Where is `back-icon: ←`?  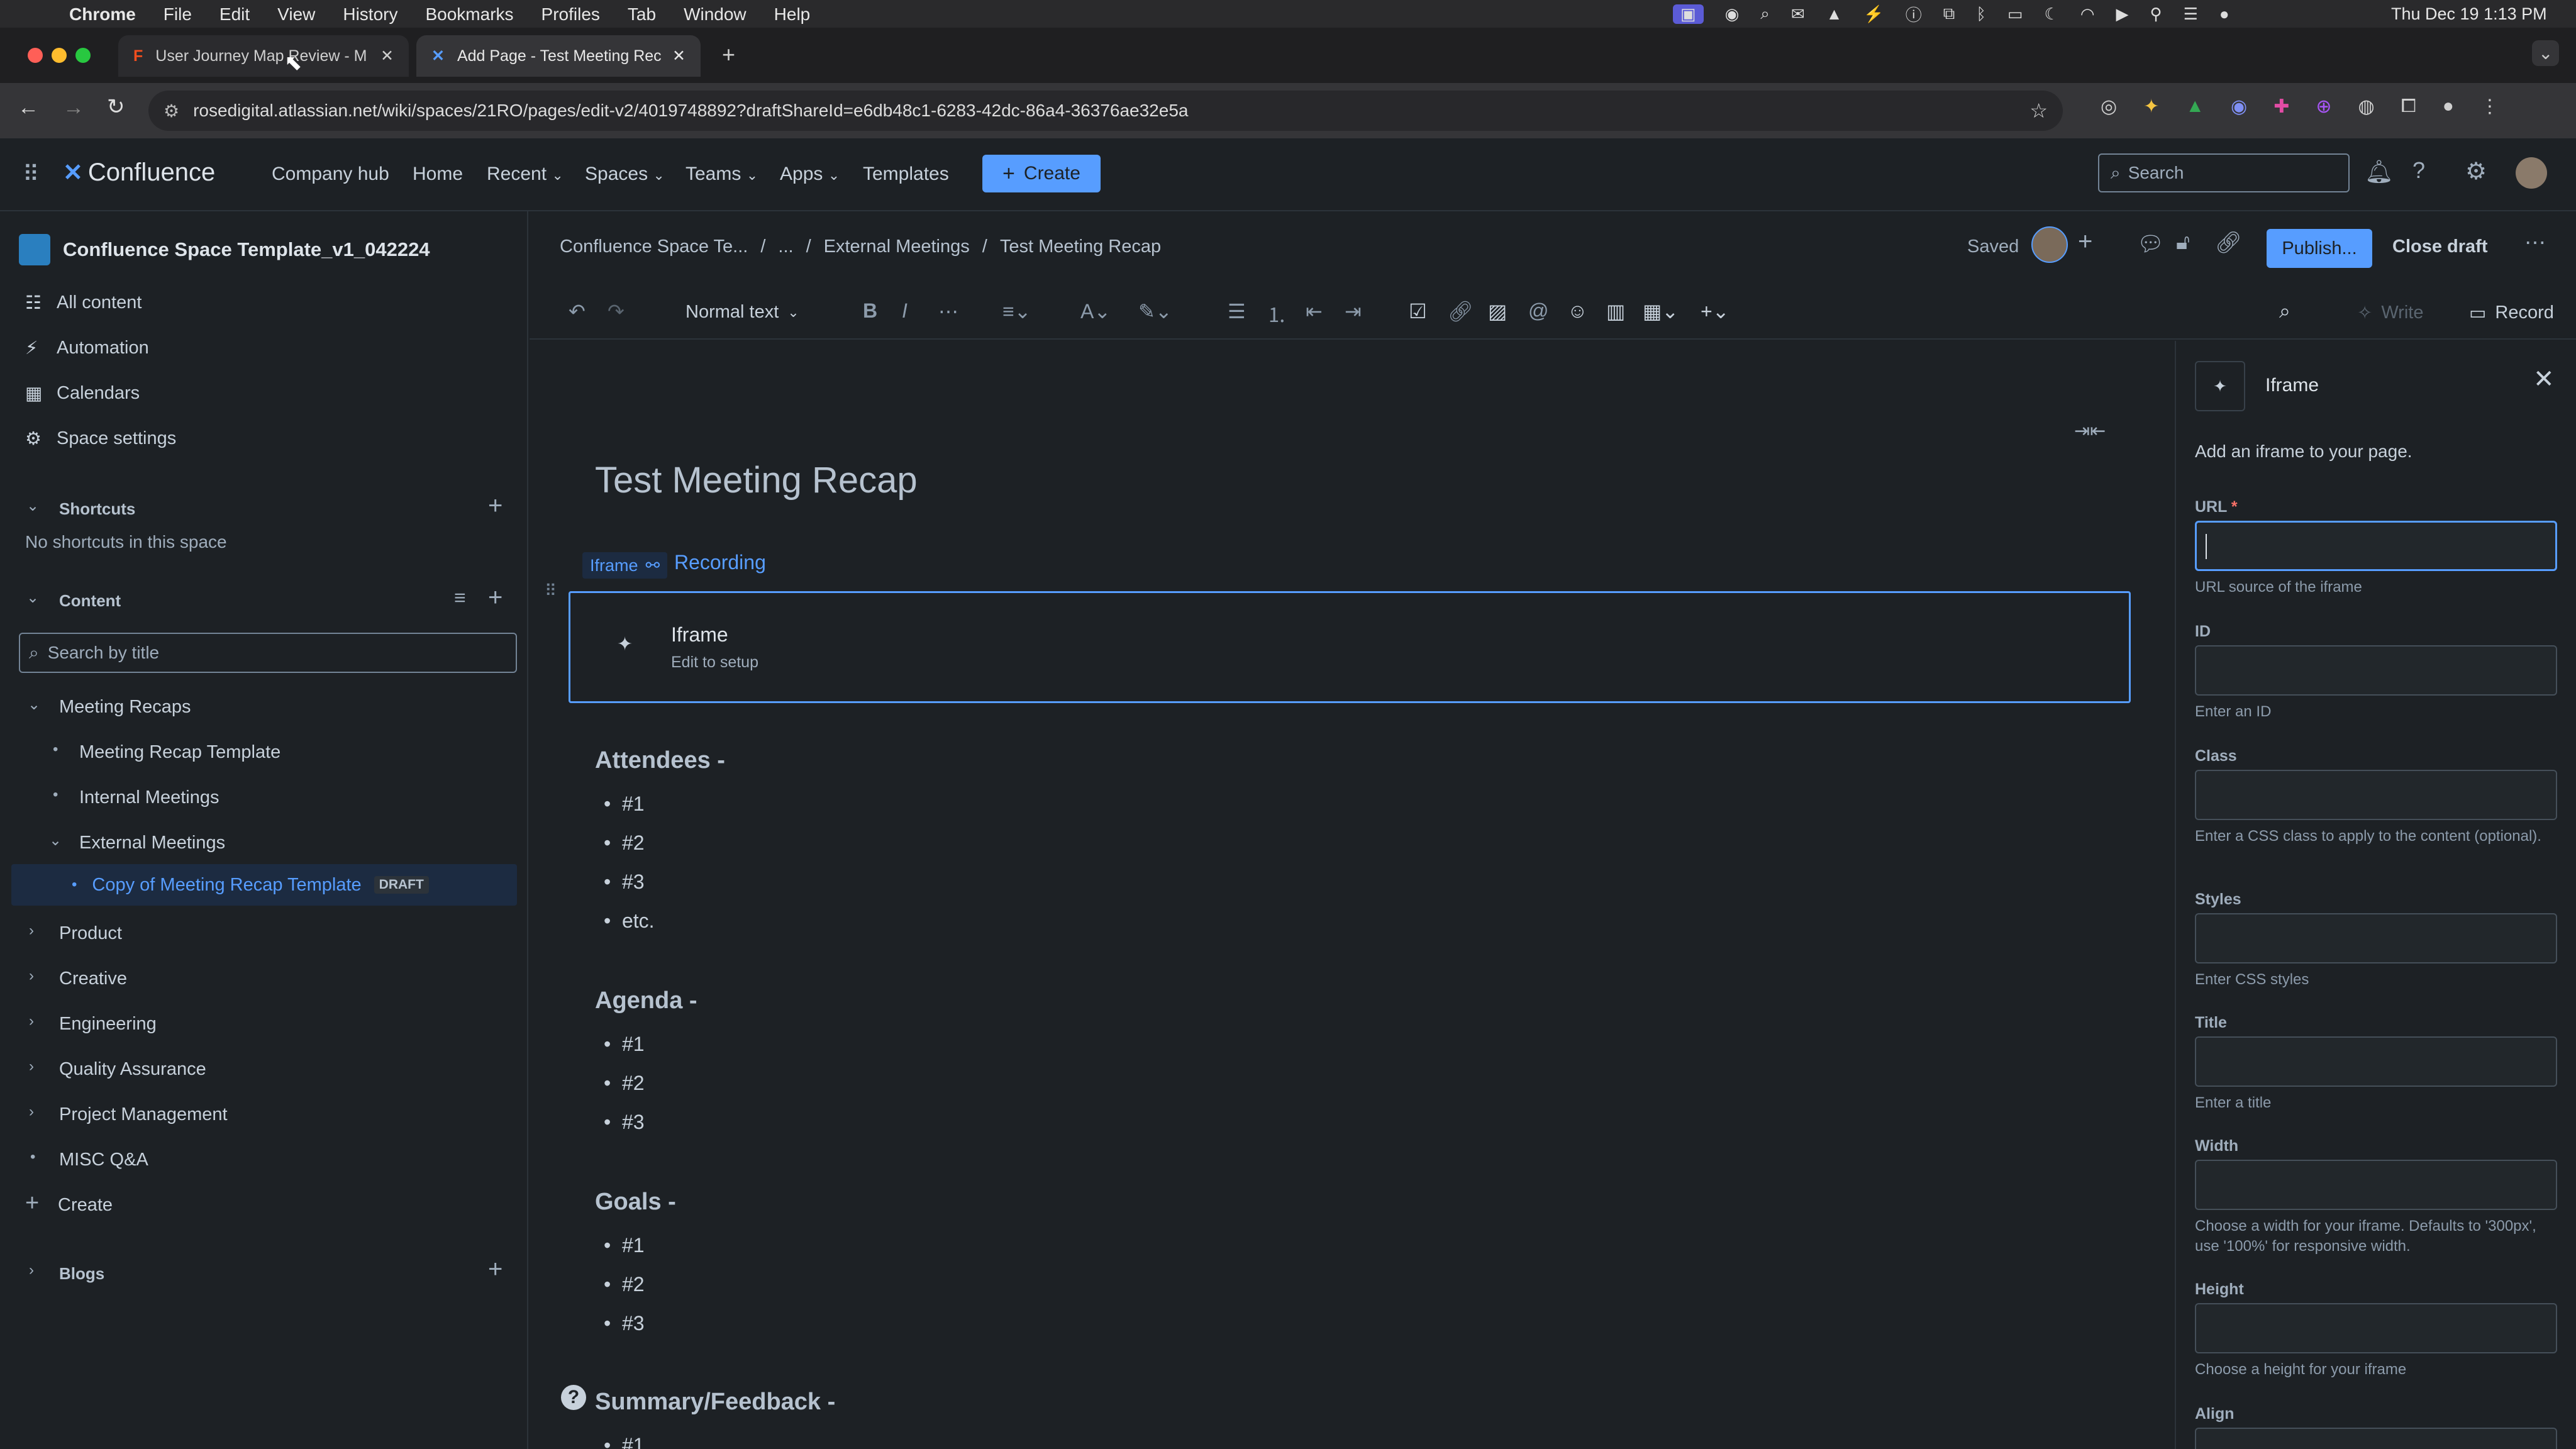 back-icon: ← is located at coordinates (28, 108).